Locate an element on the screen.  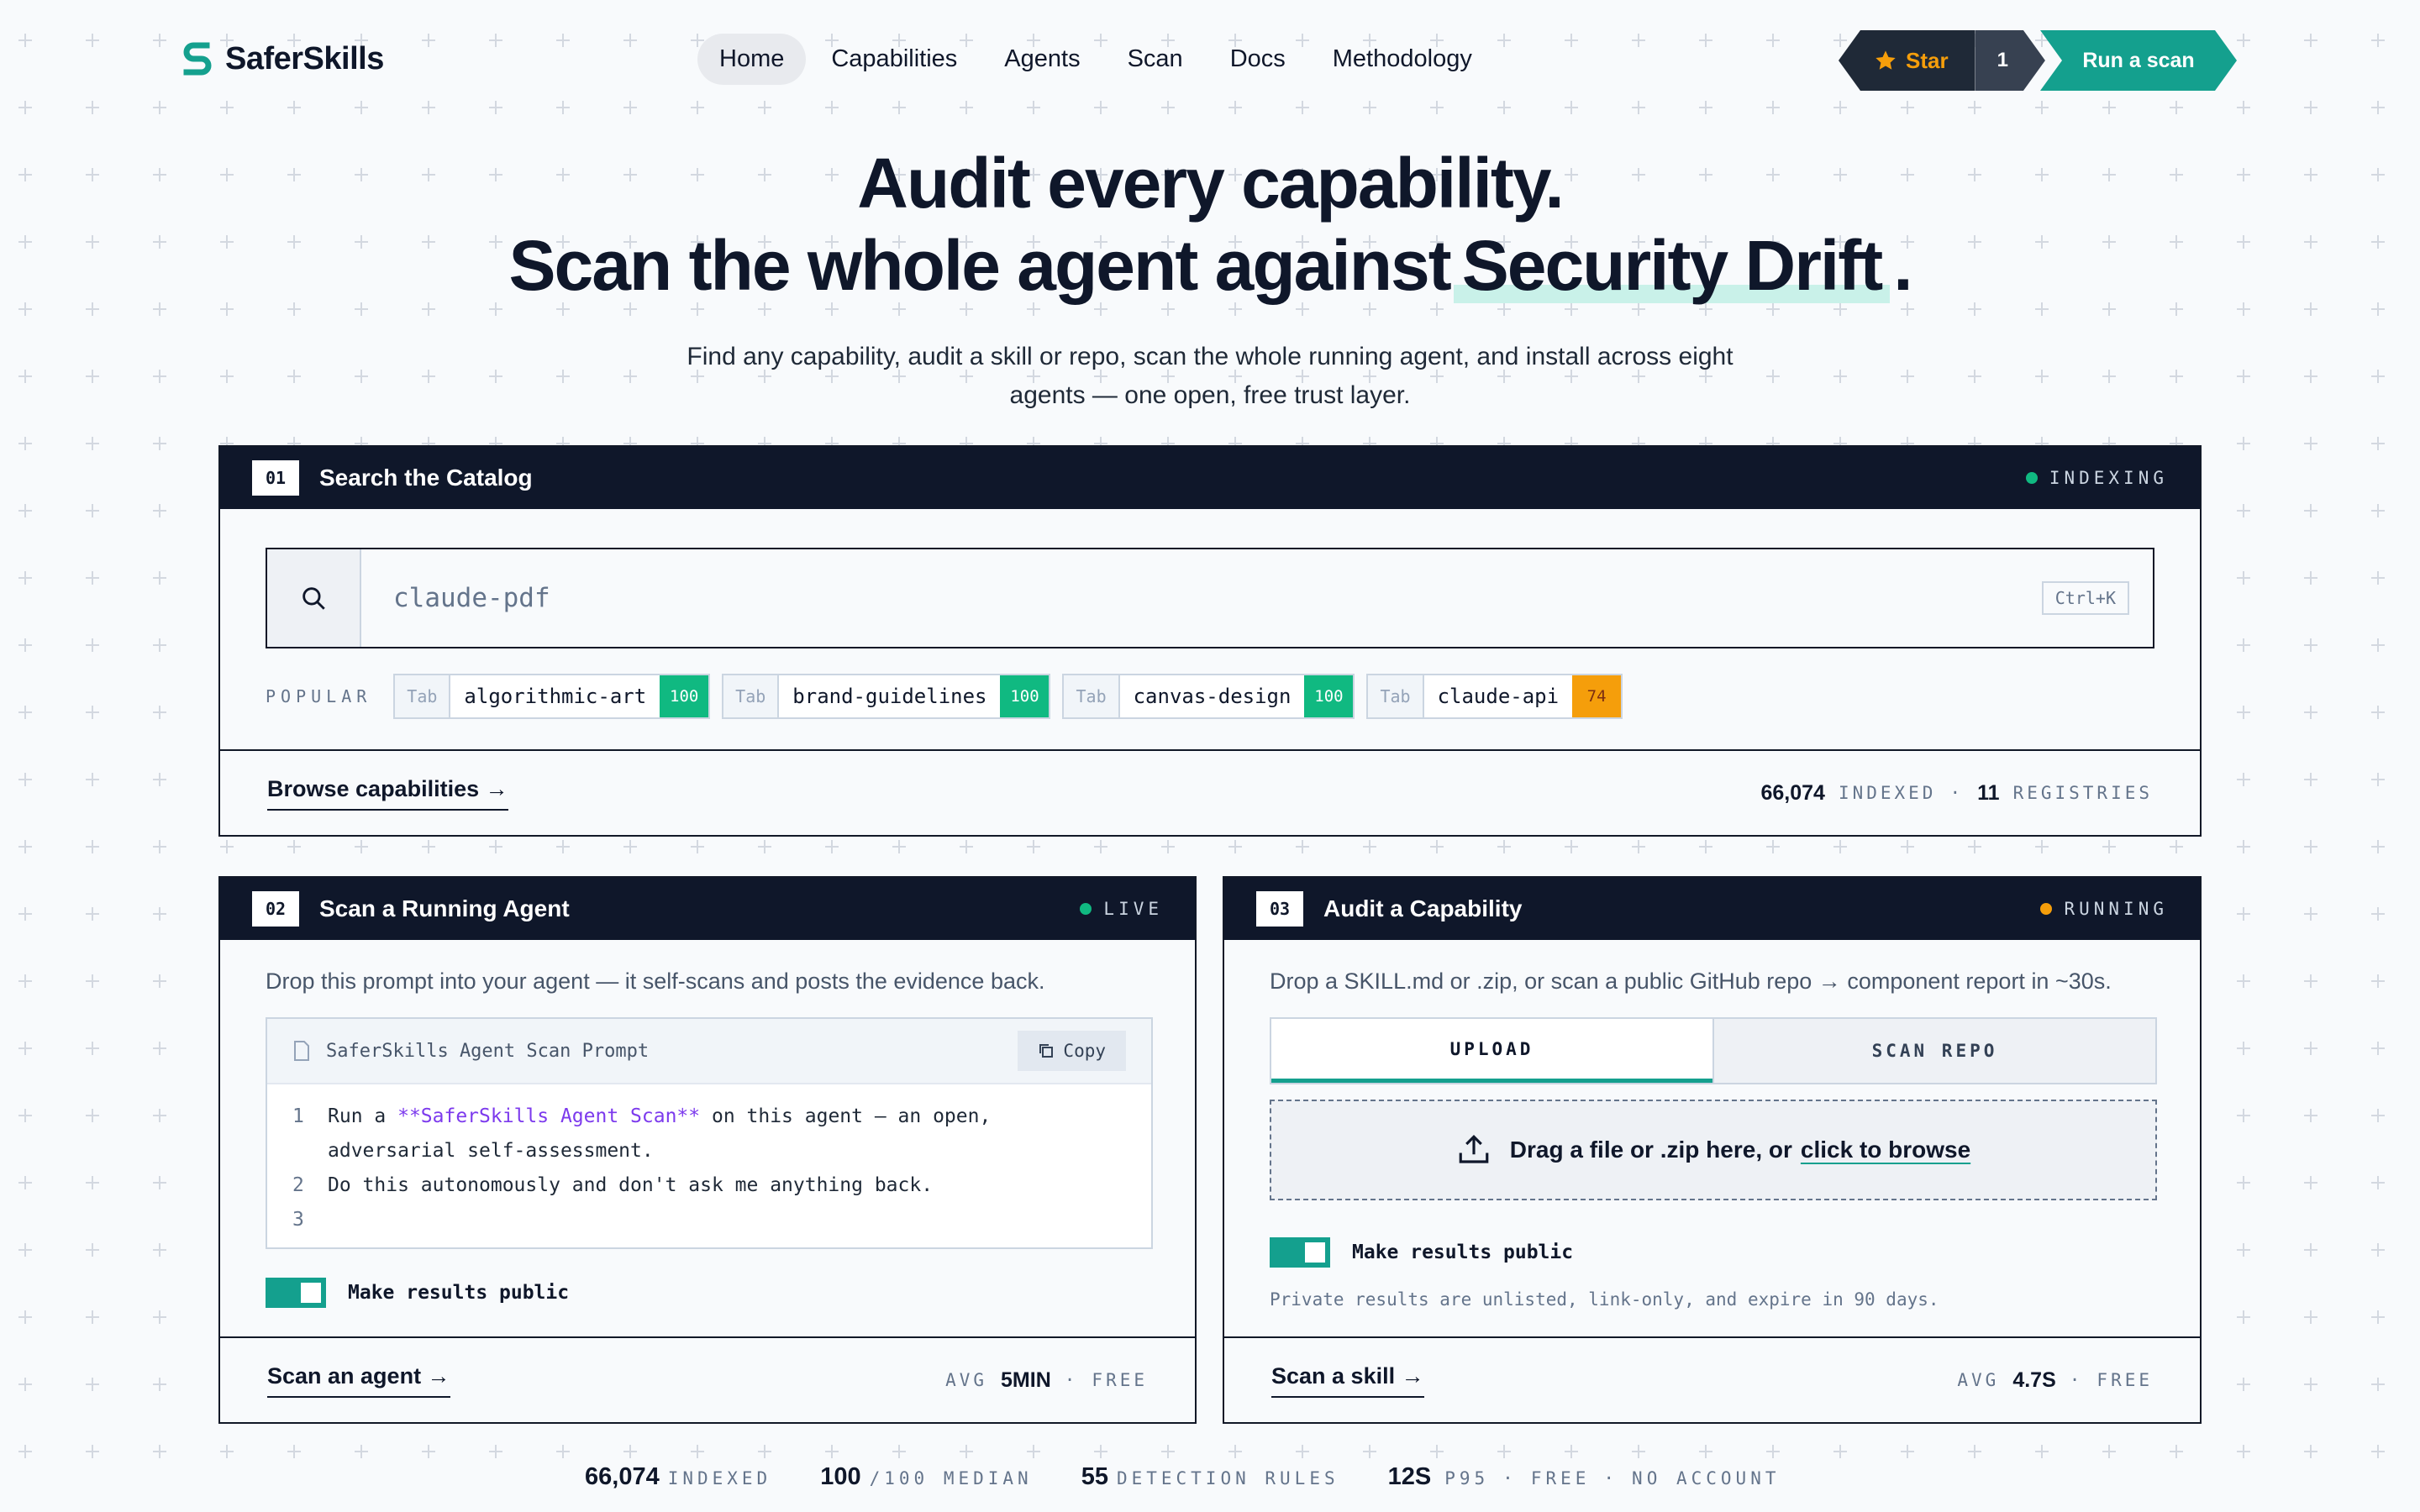
nav-home: Home is located at coordinates (752, 59).